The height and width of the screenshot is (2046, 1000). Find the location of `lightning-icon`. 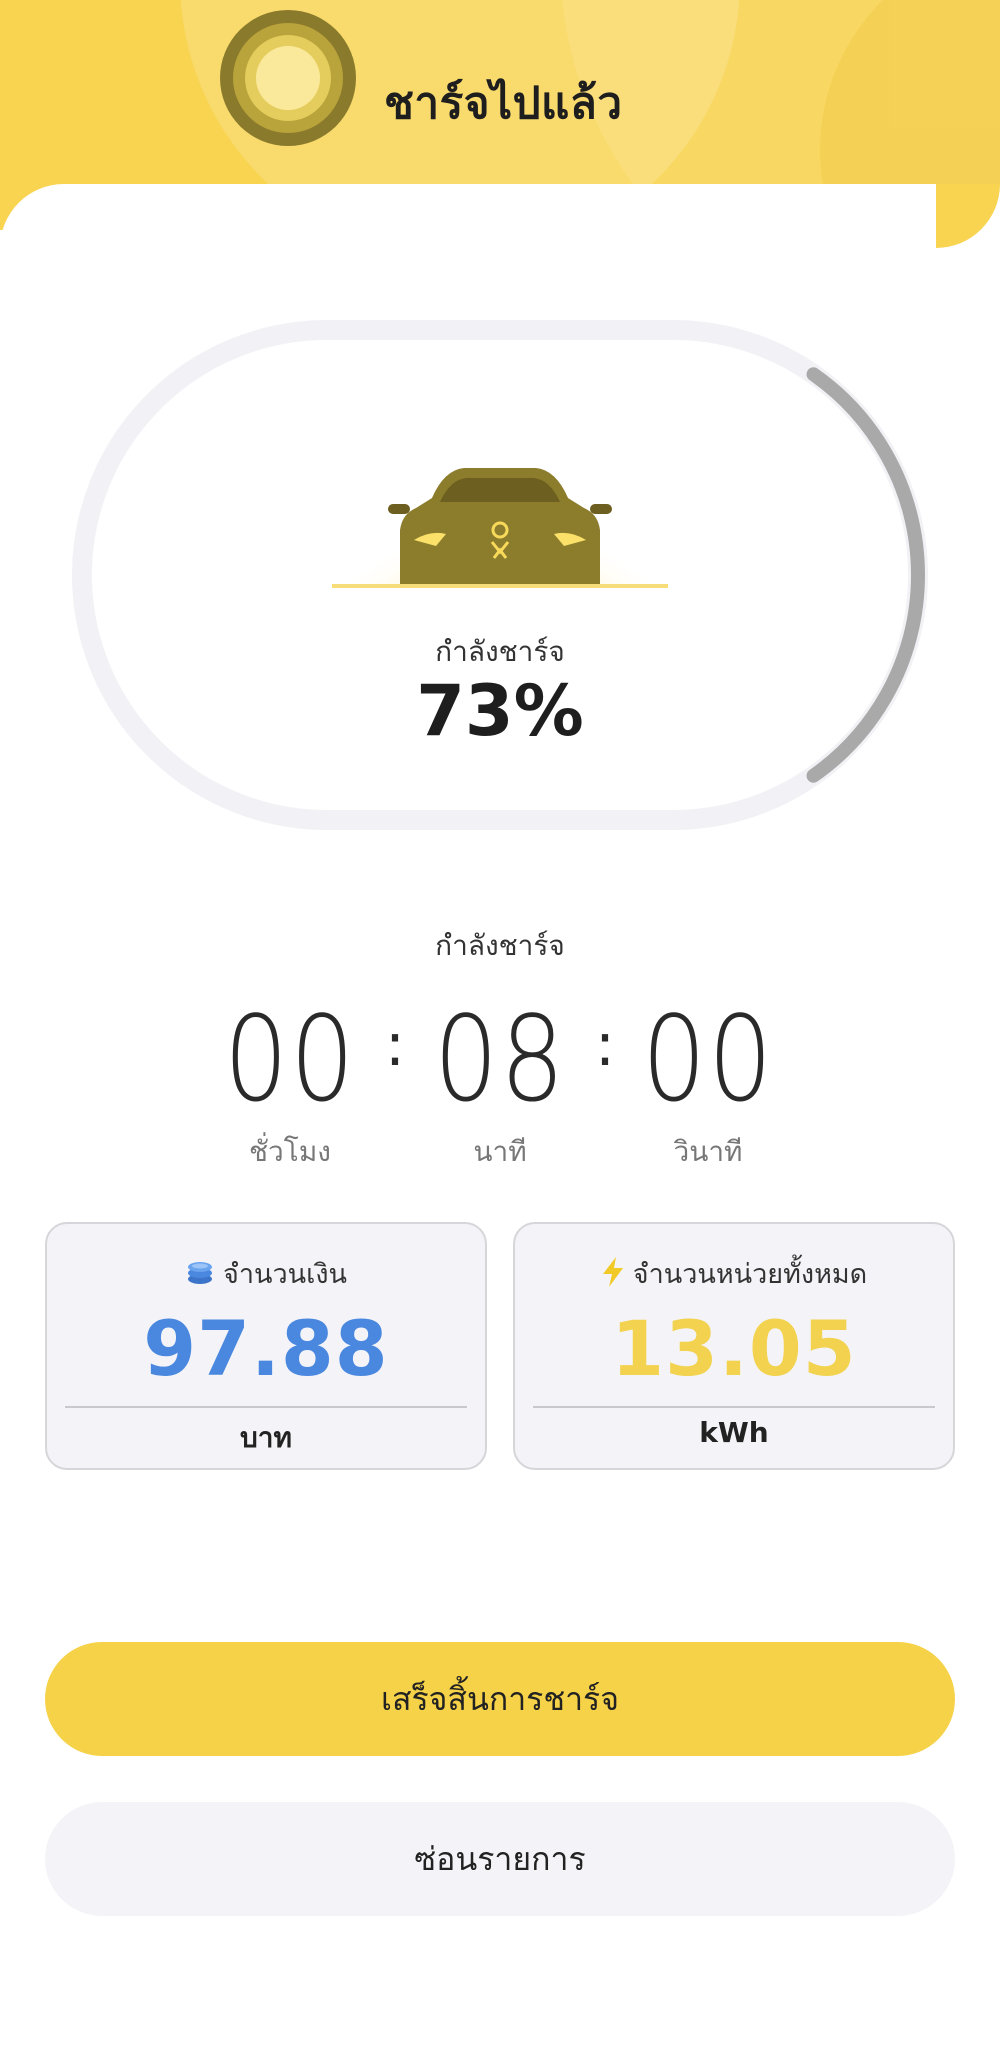

lightning-icon is located at coordinates (613, 1275).